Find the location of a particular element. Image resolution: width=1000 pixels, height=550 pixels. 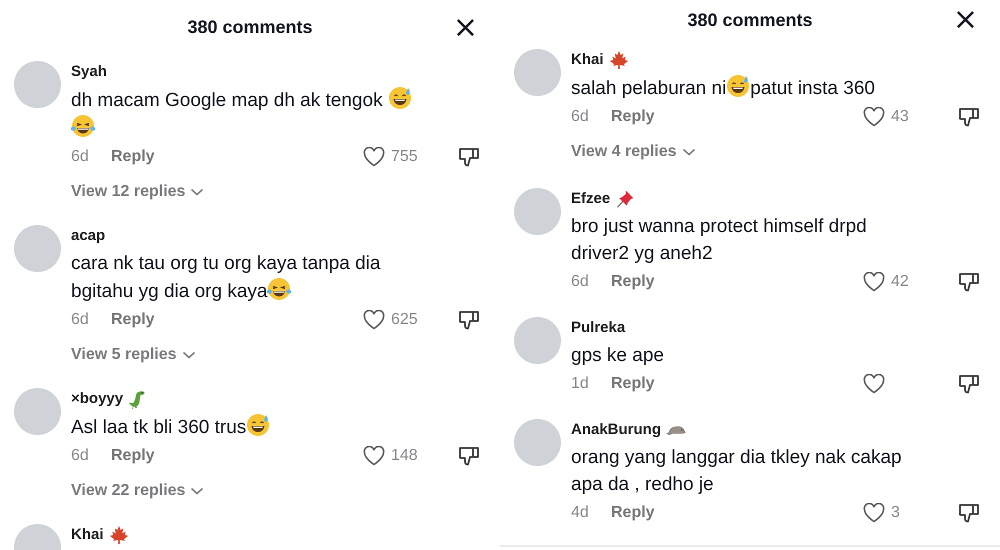

like-count: 755 is located at coordinates (404, 157).